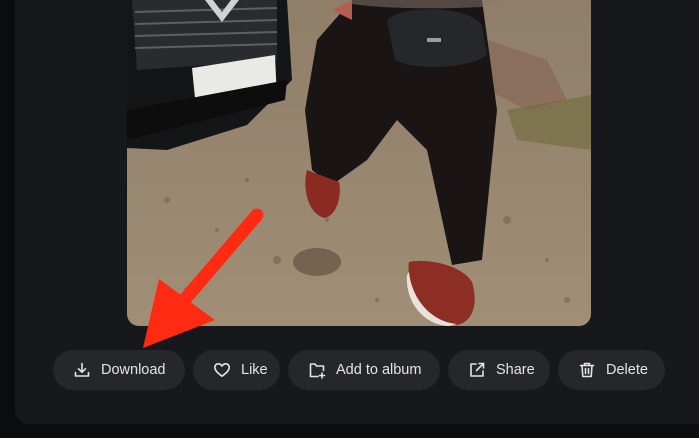 The image size is (699, 438). I want to click on delete-button: Delete, so click(611, 370).